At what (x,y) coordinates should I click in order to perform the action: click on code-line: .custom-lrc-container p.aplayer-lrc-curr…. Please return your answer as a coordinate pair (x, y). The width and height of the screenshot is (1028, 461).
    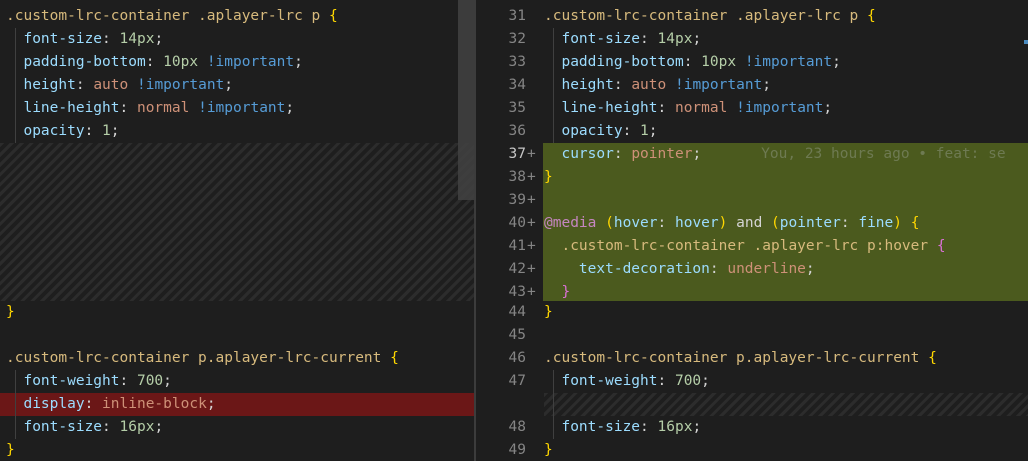
    Looking at the image, I should click on (237, 358).